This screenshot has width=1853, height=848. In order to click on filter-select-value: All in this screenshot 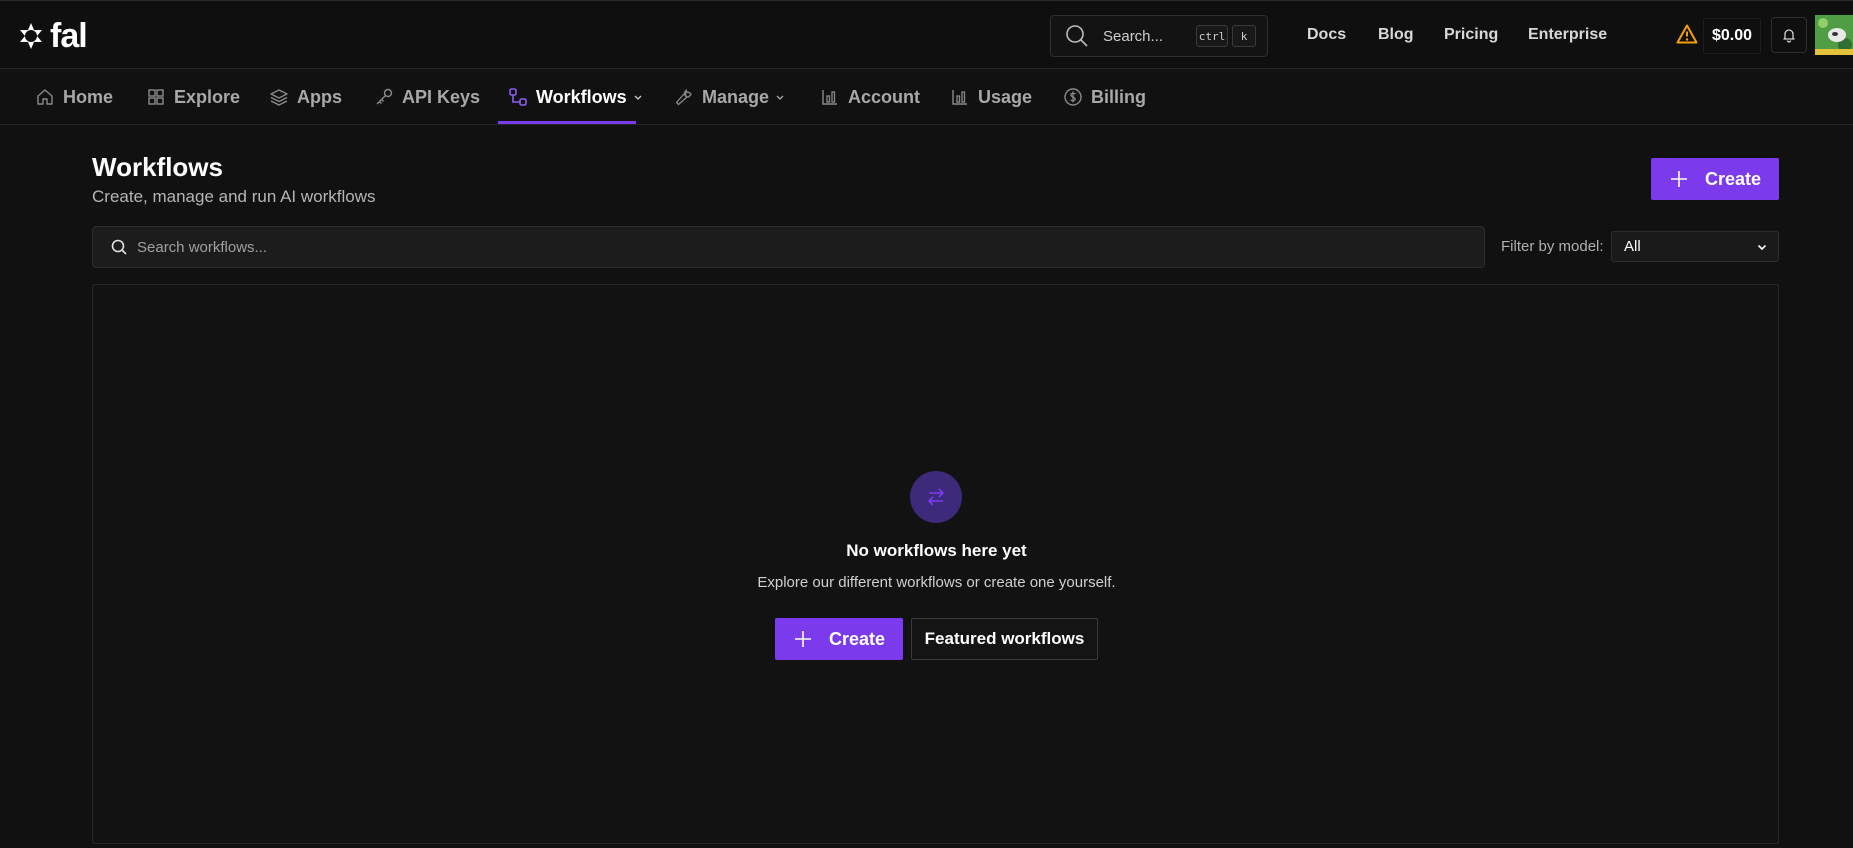, I will do `click(1632, 246)`.